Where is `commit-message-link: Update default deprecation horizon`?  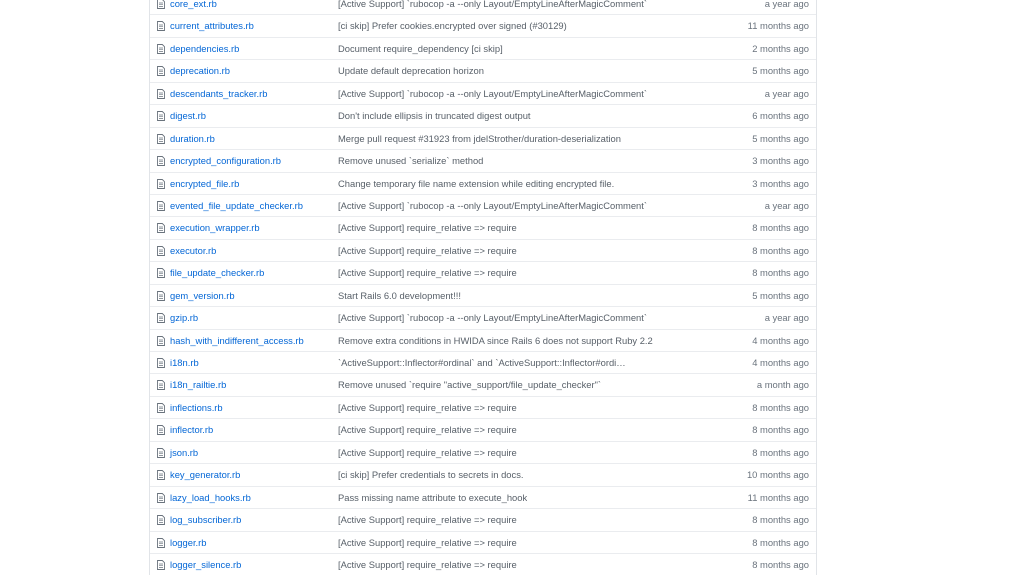
commit-message-link: Update default deprecation horizon is located at coordinates (411, 70).